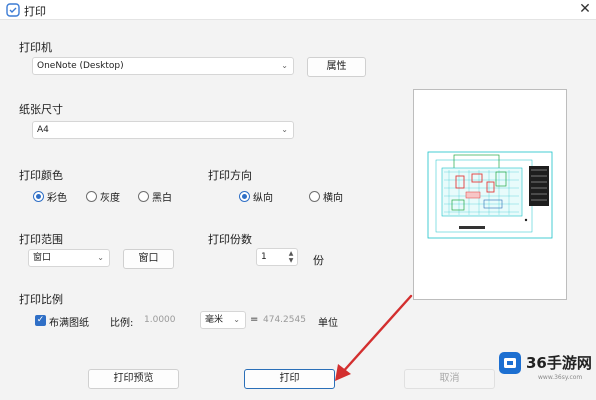 The width and height of the screenshot is (596, 400). Describe the element at coordinates (41, 175) in the screenshot. I see `print-color-label: 打印颜色` at that location.